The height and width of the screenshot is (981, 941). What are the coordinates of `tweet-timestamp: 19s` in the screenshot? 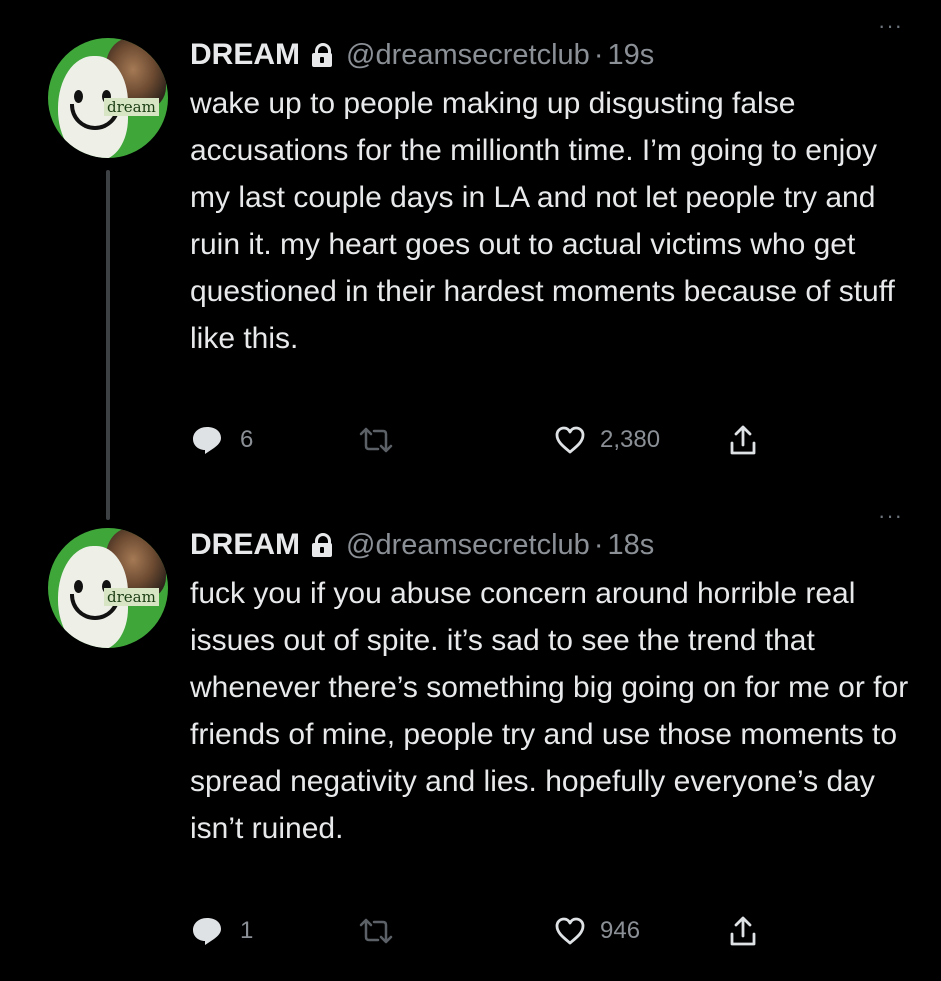 It's located at (630, 55).